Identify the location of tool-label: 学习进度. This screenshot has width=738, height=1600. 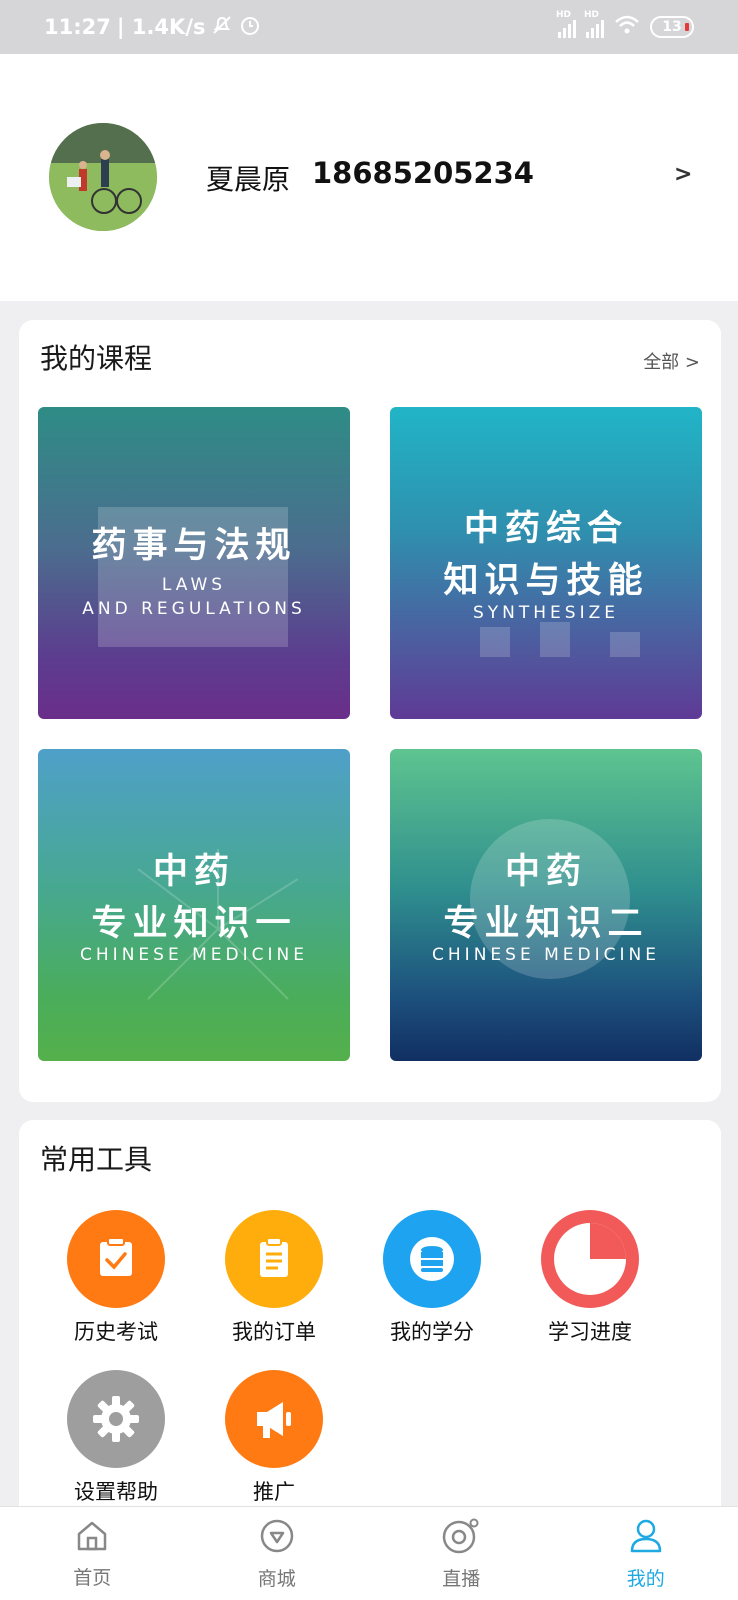
(590, 1332).